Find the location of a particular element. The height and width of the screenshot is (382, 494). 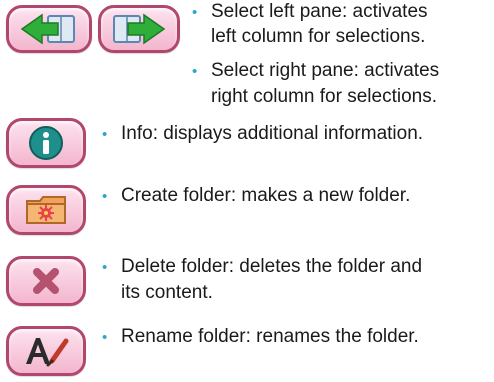

info-button is located at coordinates (46, 143).